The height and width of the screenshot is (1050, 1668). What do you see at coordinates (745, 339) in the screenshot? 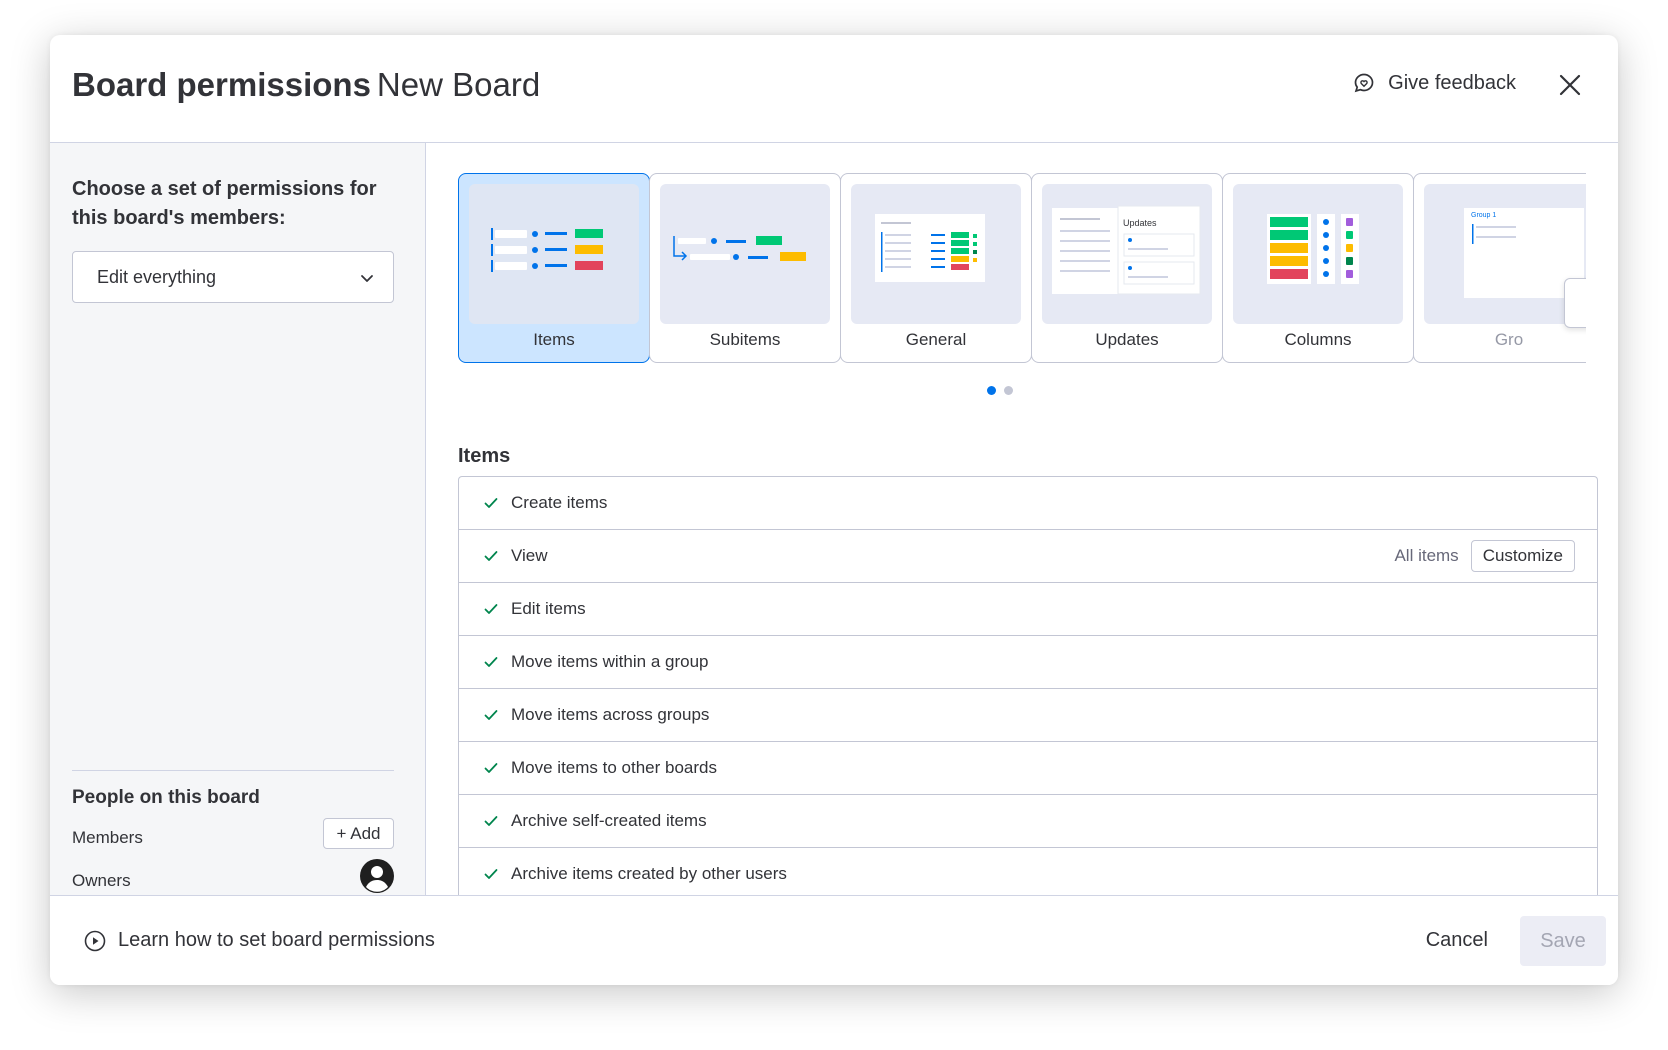
I see `category-label: Subitems` at bounding box center [745, 339].